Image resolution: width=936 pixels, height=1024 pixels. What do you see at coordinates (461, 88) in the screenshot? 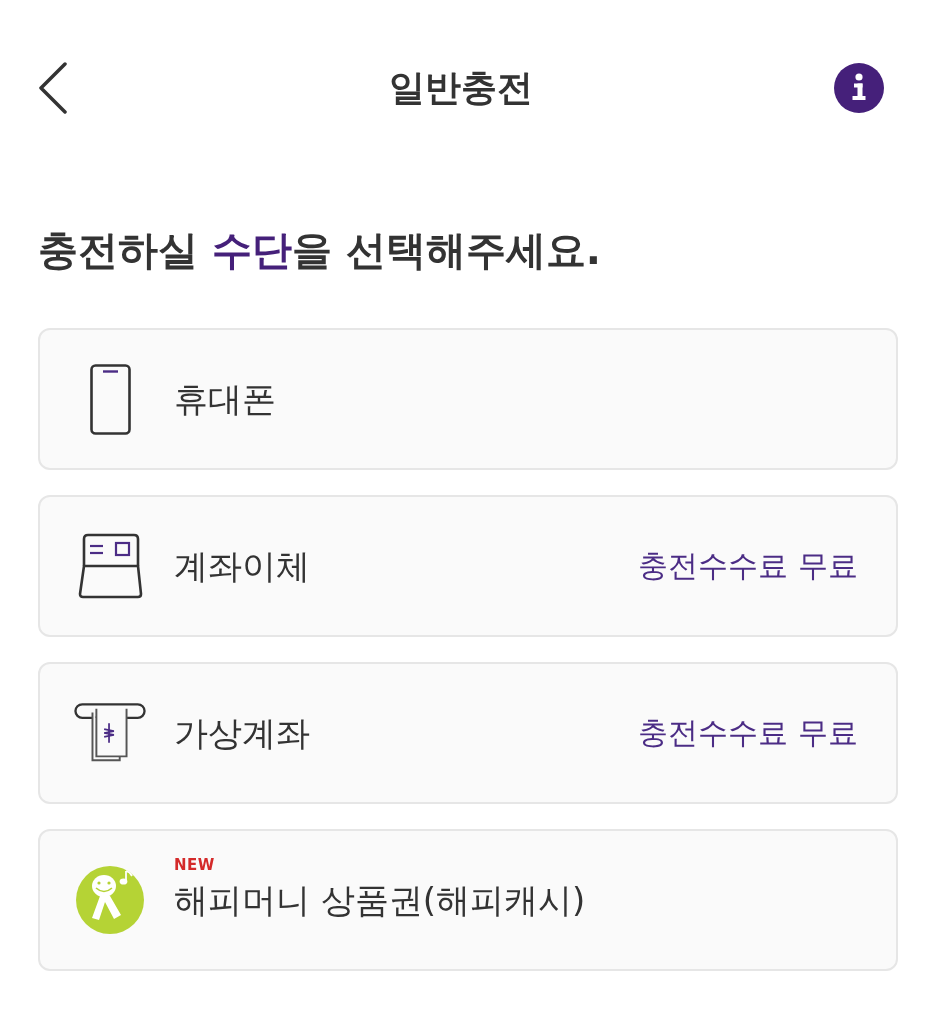
I see `page-title: 일반충전` at bounding box center [461, 88].